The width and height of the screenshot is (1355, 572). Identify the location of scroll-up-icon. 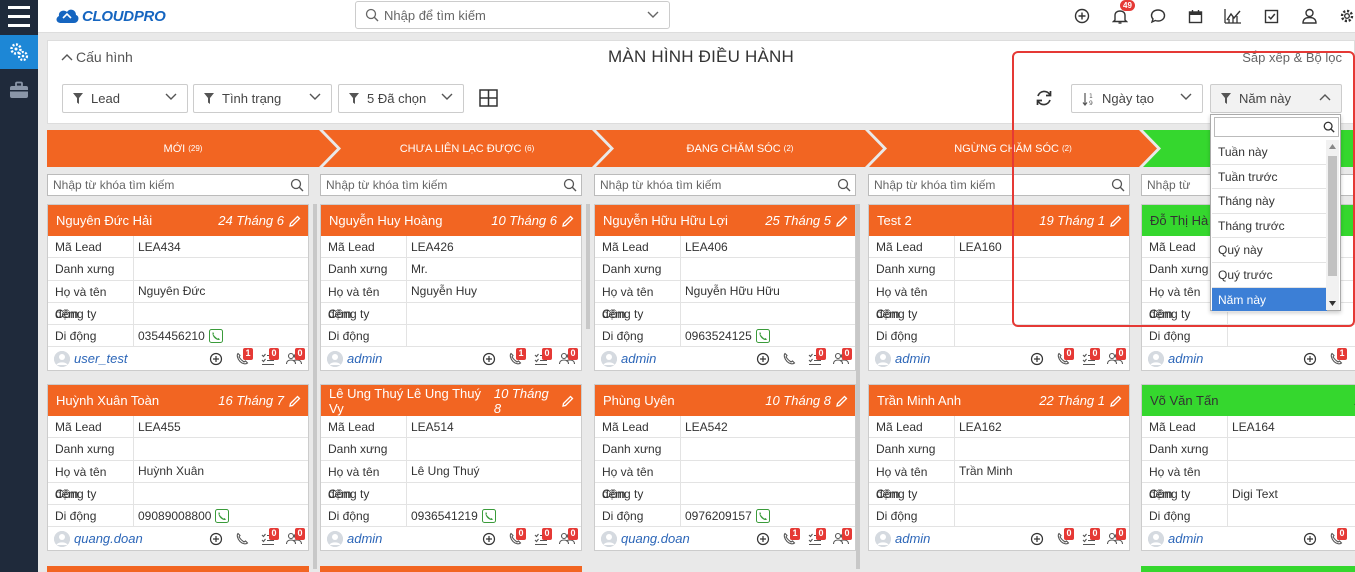
(1332, 146).